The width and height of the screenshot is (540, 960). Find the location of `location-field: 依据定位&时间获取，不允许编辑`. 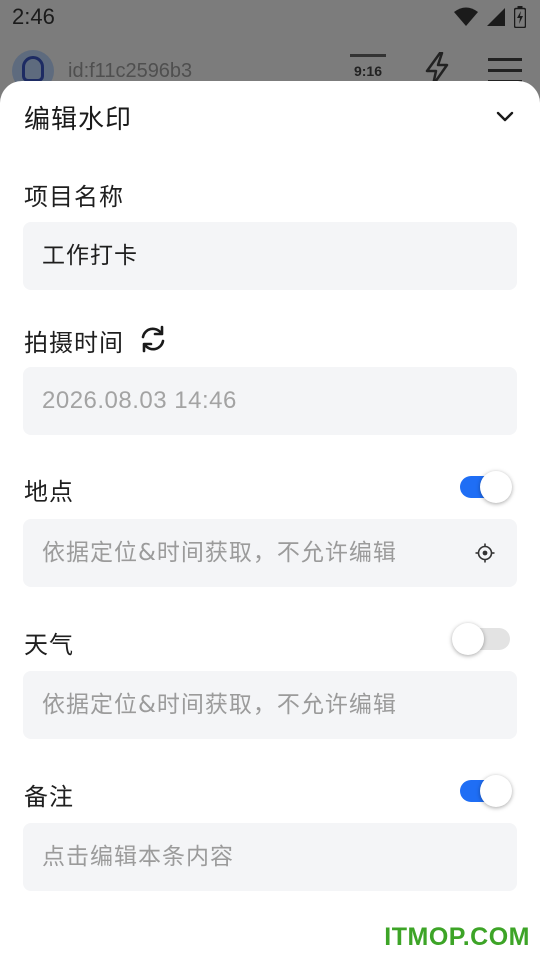

location-field: 依据定位&时间获取，不允许编辑 is located at coordinates (270, 553).